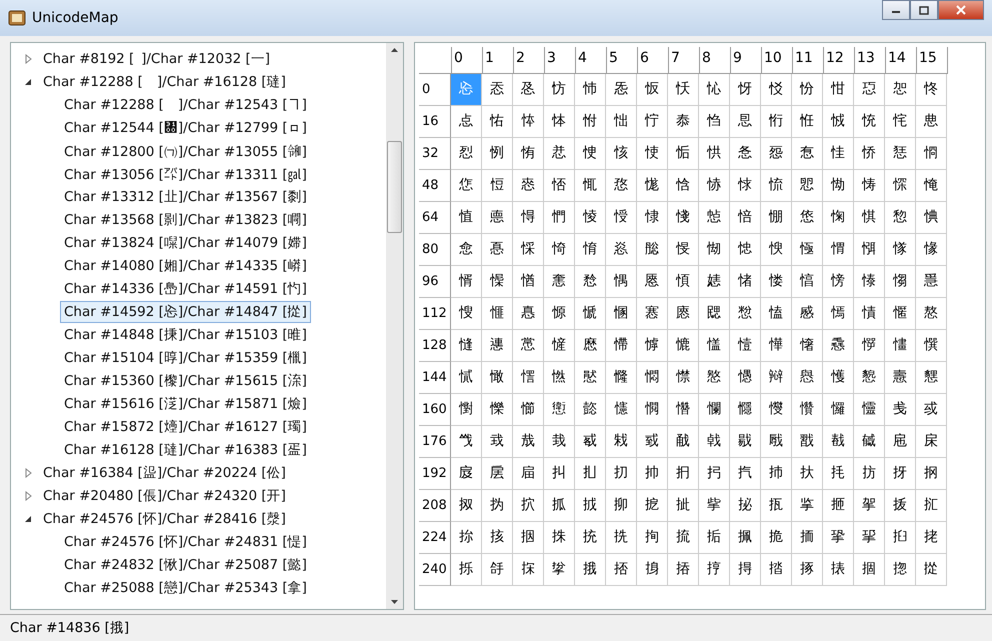 The height and width of the screenshot is (641, 992). I want to click on character-cell: 㧲, so click(528, 570).